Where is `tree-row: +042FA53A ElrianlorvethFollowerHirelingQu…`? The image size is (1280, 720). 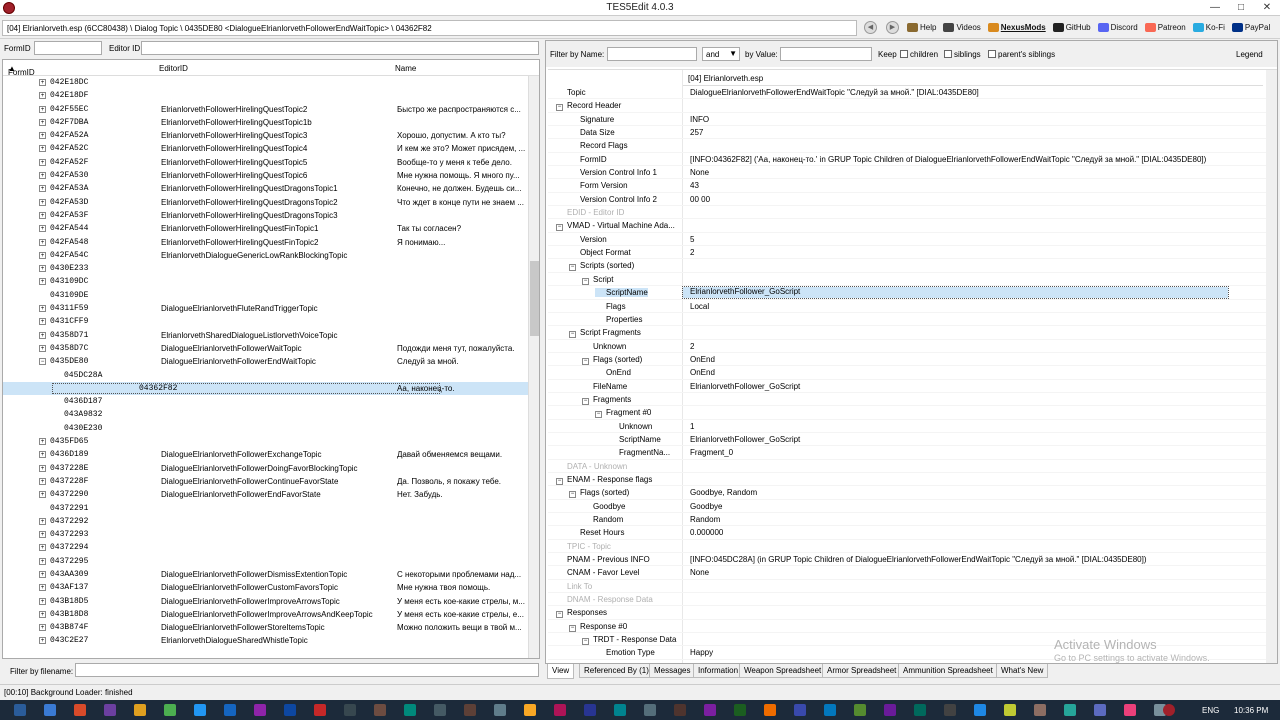
tree-row: +042FA53A ElrianlorvethFollowerHirelingQu… is located at coordinates (266, 188).